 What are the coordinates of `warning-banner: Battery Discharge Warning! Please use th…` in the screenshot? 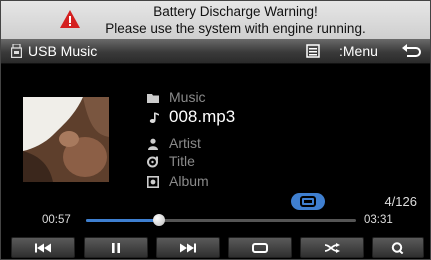 It's located at (215, 20).